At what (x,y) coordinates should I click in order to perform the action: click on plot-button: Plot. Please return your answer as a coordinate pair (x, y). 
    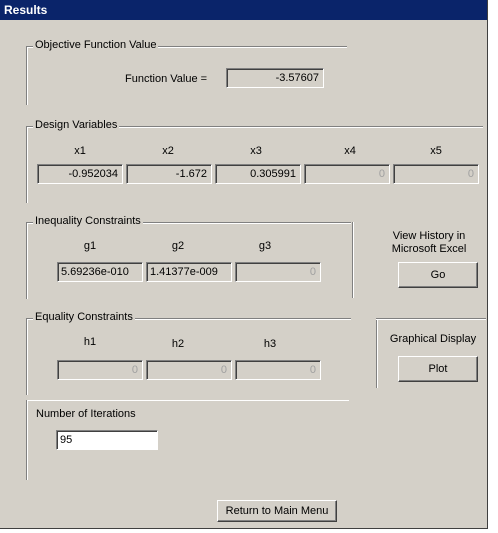
    Looking at the image, I should click on (438, 369).